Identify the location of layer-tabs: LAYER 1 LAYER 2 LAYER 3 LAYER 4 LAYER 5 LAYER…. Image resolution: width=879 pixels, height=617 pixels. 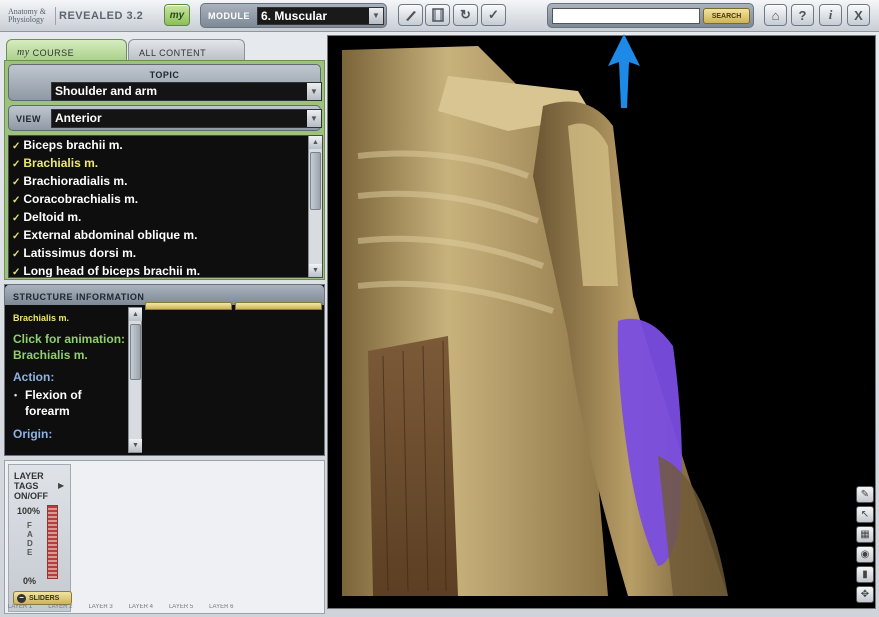
(164, 608).